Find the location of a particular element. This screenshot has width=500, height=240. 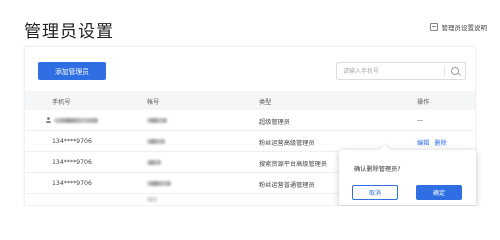

phone-redacted is located at coordinates (76, 120).